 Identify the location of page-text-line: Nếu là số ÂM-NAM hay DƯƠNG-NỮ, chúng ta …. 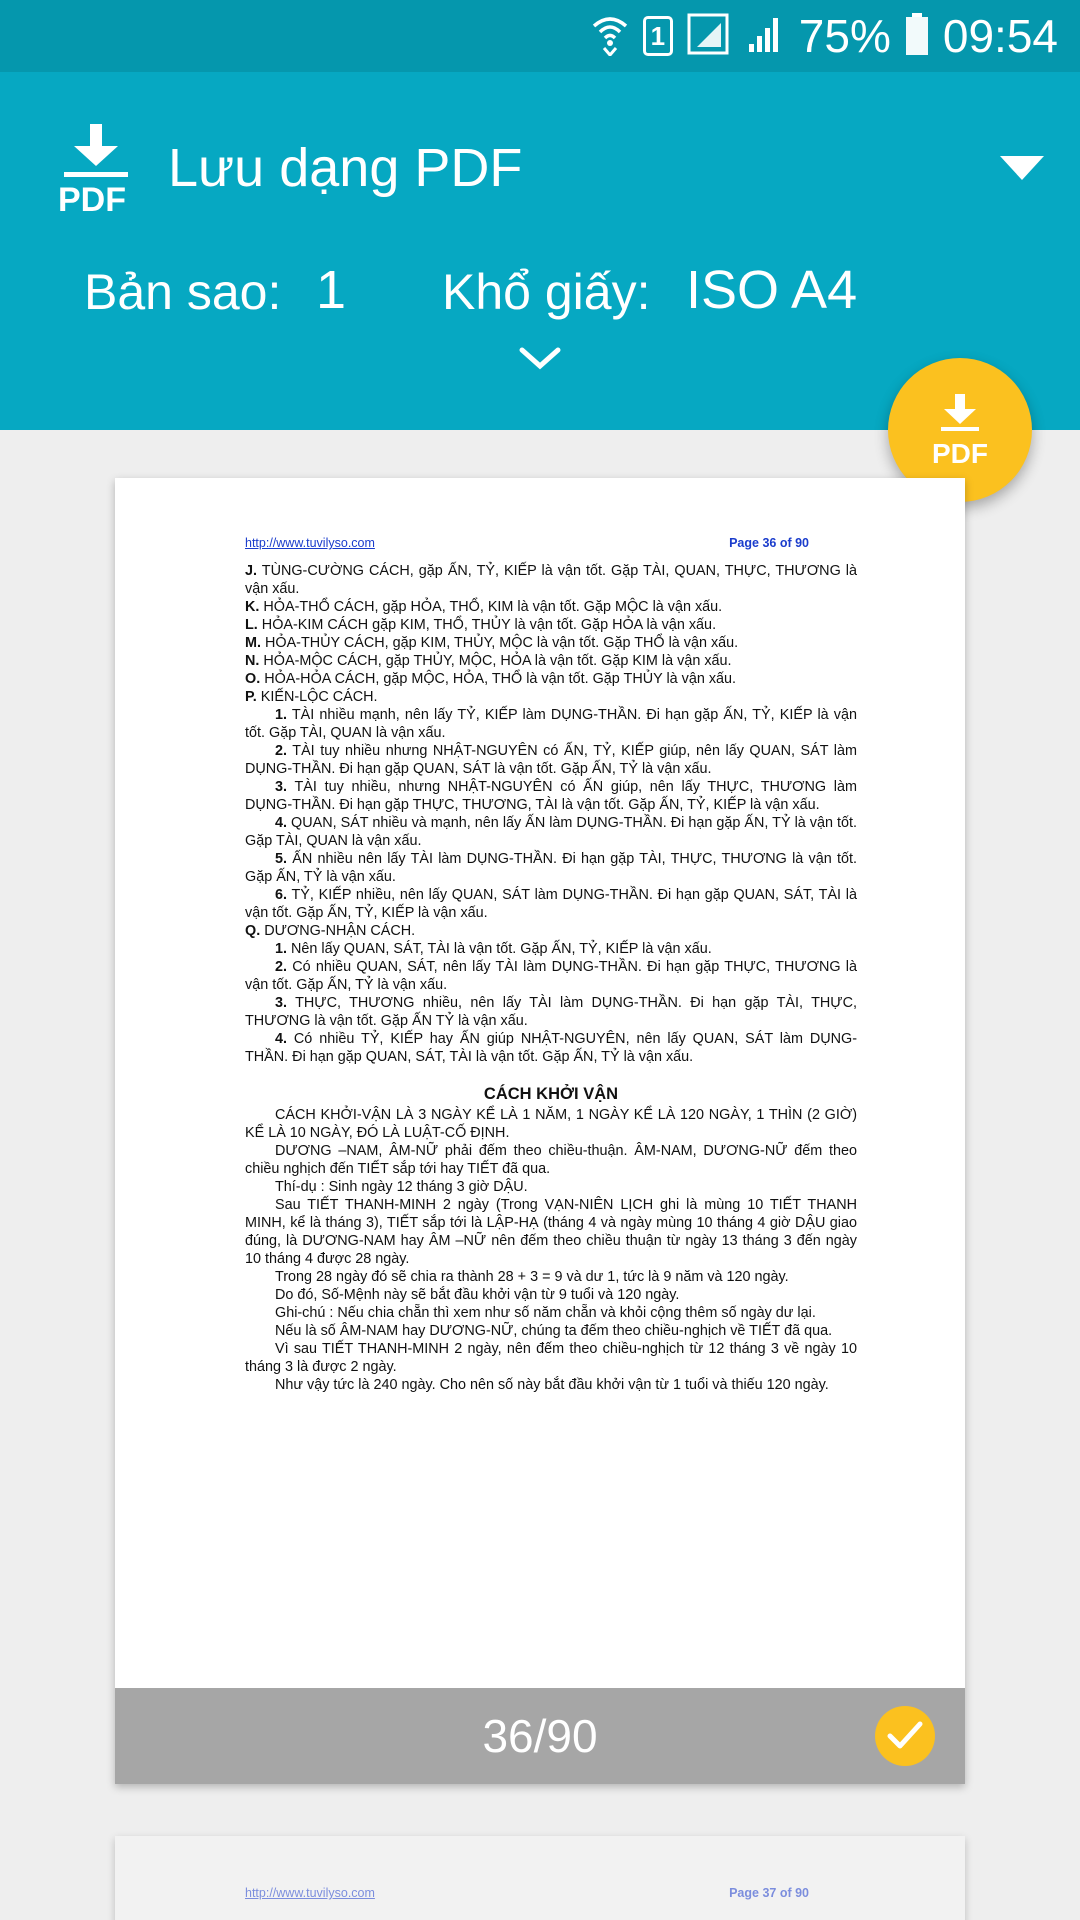
(551, 1331).